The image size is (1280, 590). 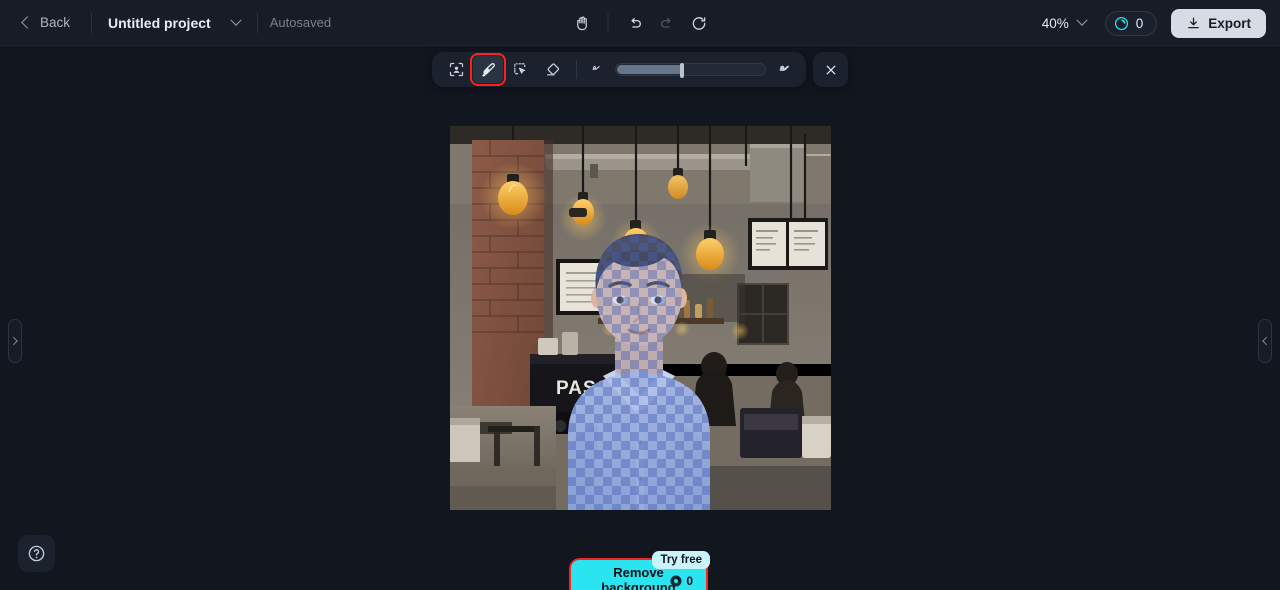 I want to click on left-panel-handle, so click(x=15, y=341).